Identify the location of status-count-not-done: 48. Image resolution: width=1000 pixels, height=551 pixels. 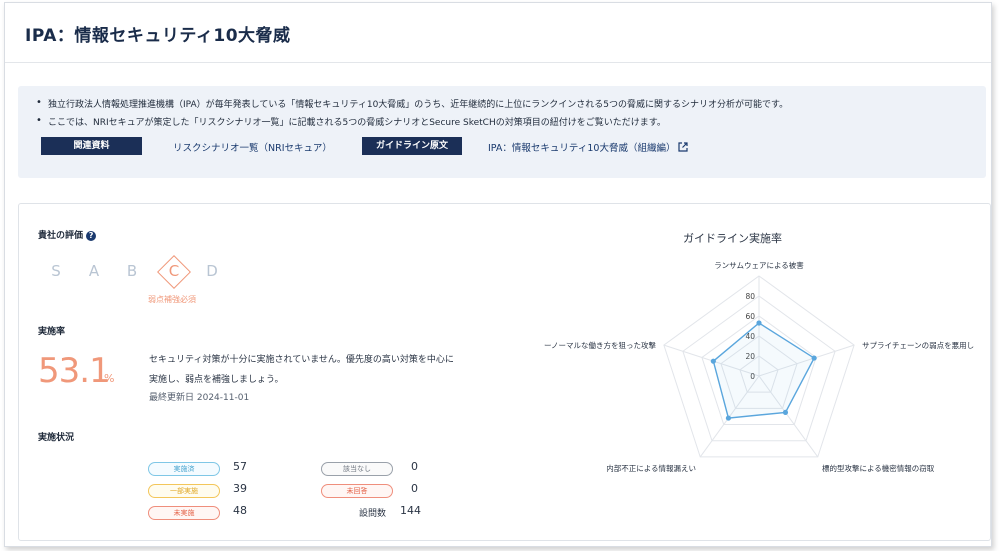
(240, 510).